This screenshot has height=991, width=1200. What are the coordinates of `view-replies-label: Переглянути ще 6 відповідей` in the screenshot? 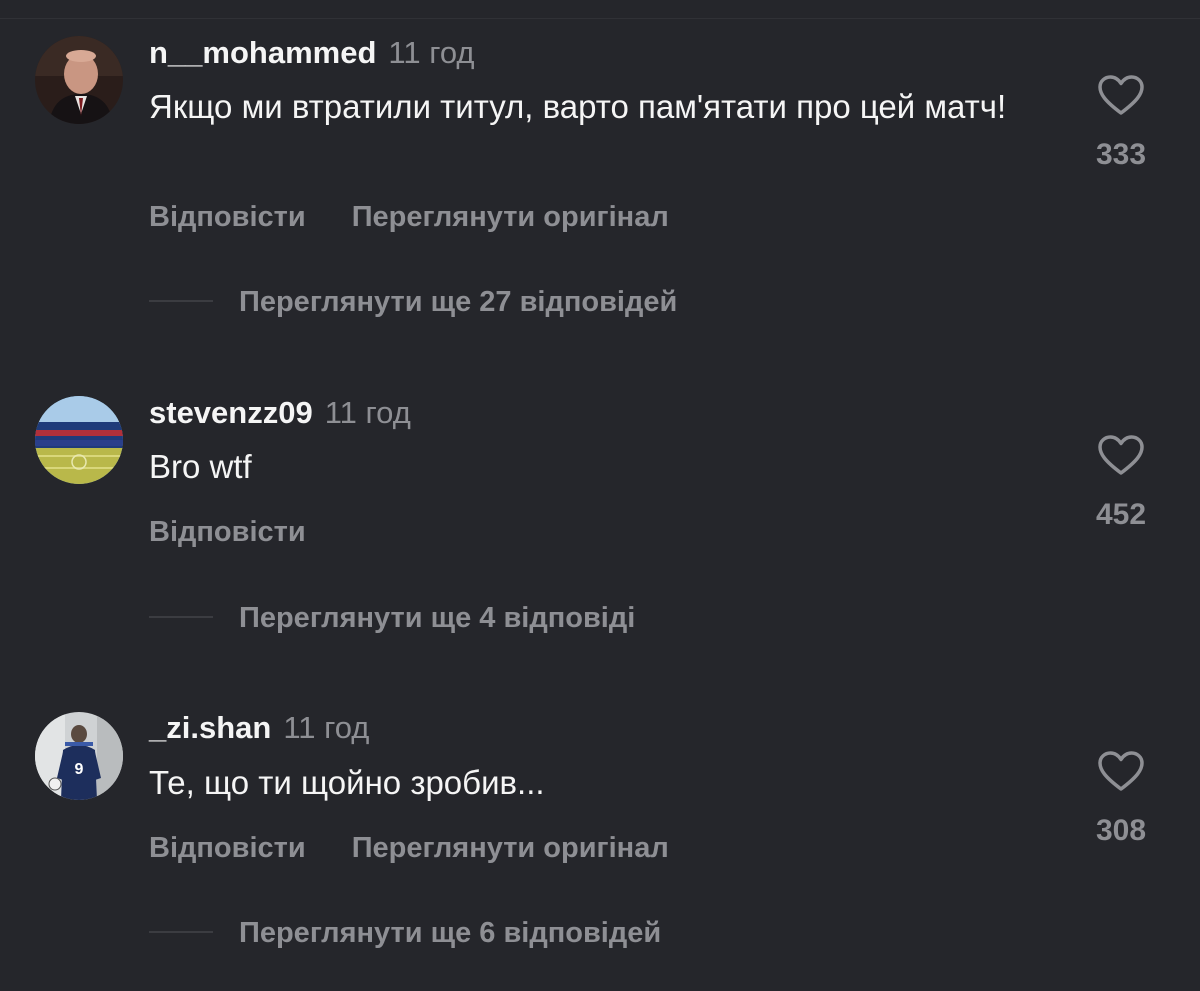 It's located at (450, 933).